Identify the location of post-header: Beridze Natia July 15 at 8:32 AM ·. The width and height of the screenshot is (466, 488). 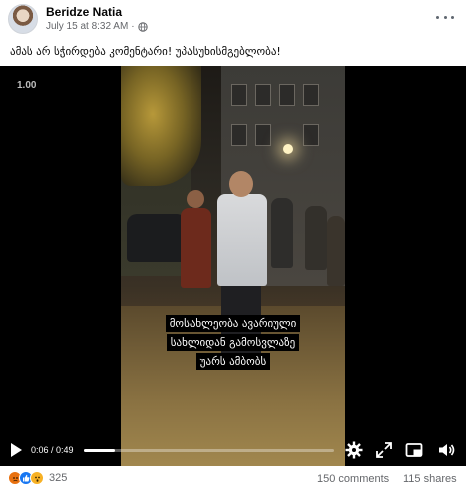
(233, 21).